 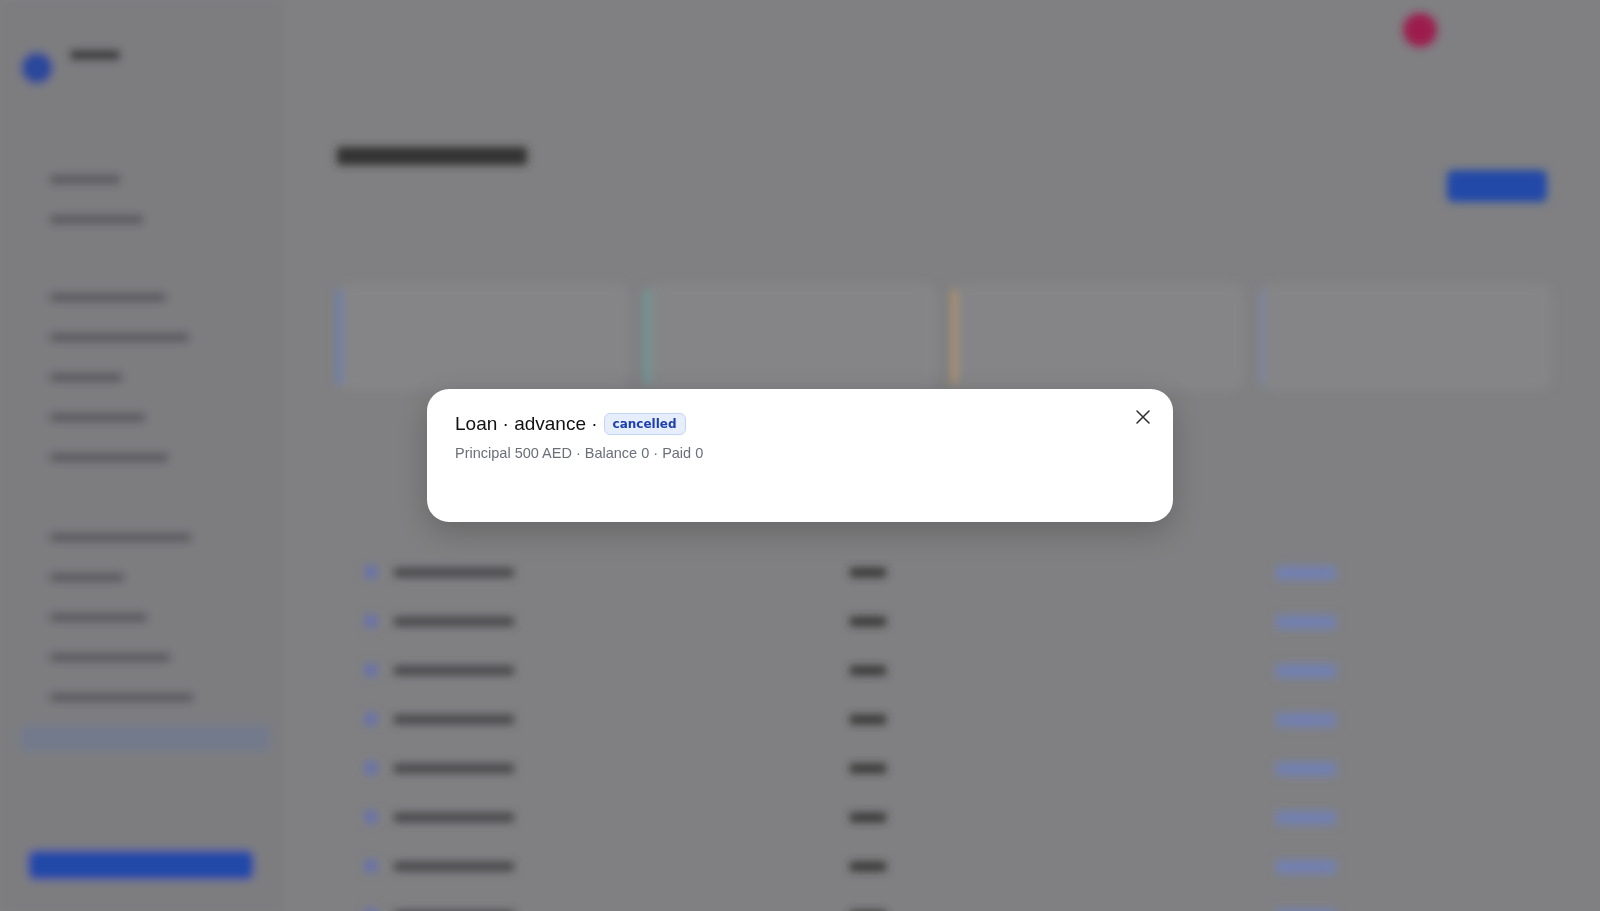 What do you see at coordinates (644, 424) in the screenshot?
I see `status-badge: cancelled` at bounding box center [644, 424].